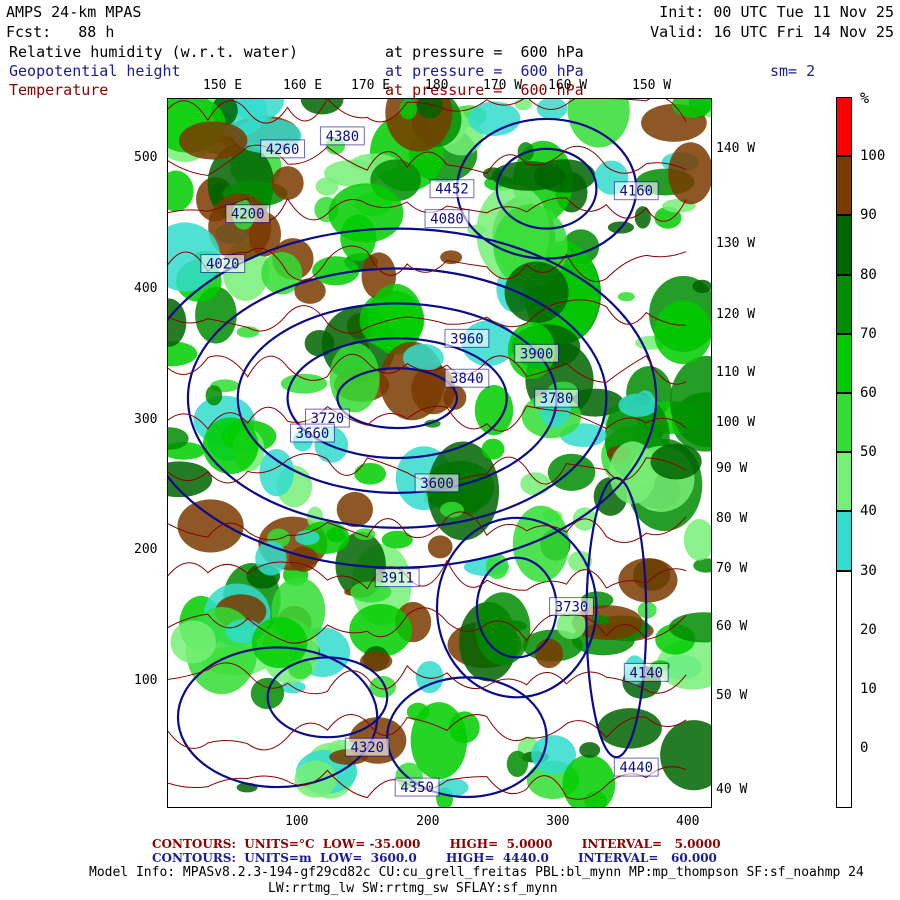 The width and height of the screenshot is (900, 900). Describe the element at coordinates (868, 689) in the screenshot. I see `colorbar-label: 10` at that location.